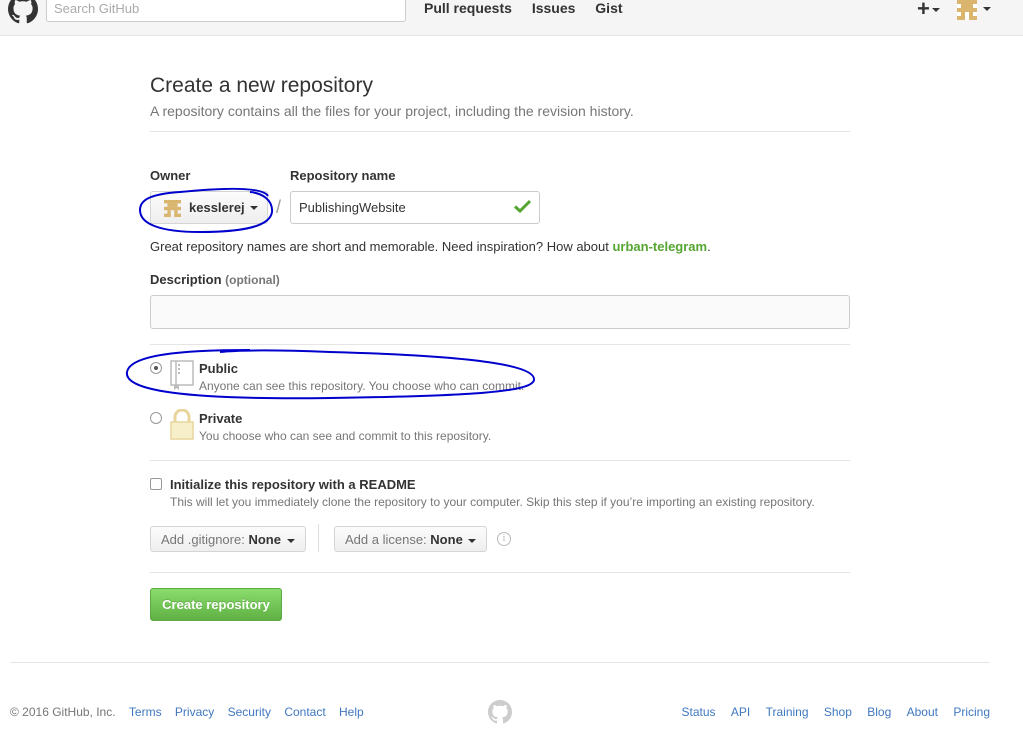 This screenshot has width=1023, height=751. I want to click on public-title: Public, so click(219, 368).